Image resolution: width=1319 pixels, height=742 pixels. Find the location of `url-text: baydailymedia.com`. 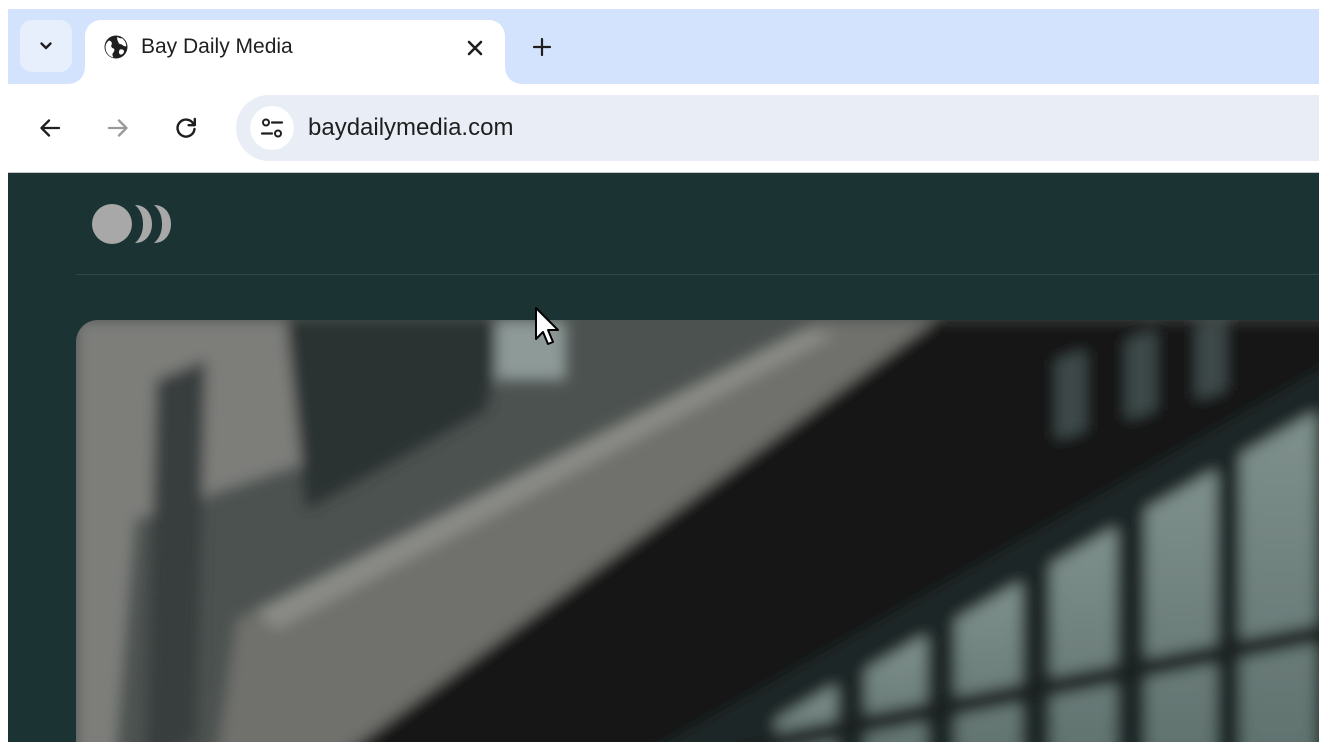

url-text: baydailymedia.com is located at coordinates (411, 127).